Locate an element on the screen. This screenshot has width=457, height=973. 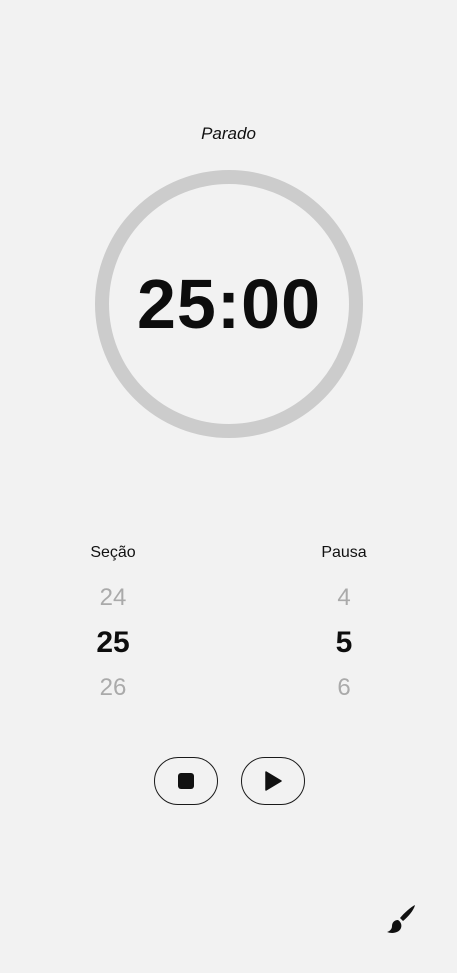
timer-controls is located at coordinates (228, 781).